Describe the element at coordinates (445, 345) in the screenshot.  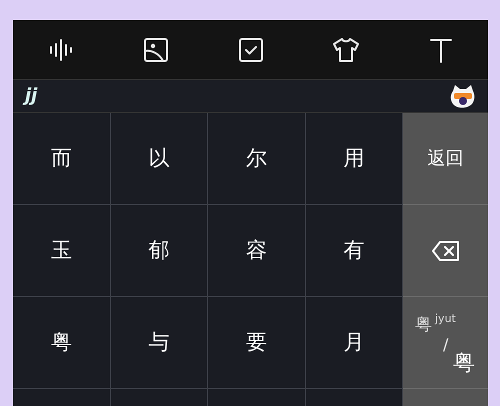
I see `toggle-slash: /` at that location.